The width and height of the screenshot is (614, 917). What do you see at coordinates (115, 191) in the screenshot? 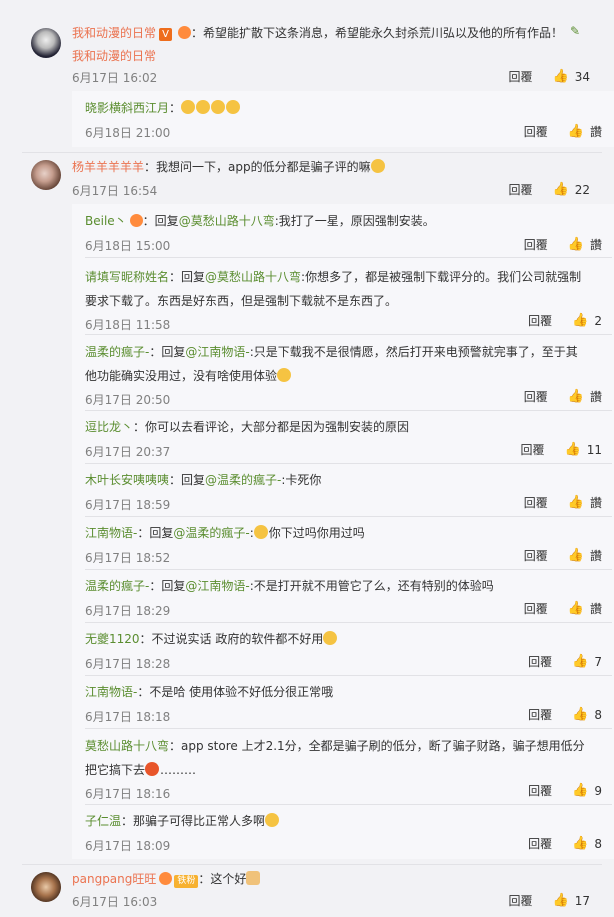
I see `comment-date: 6月17日 16:54` at bounding box center [115, 191].